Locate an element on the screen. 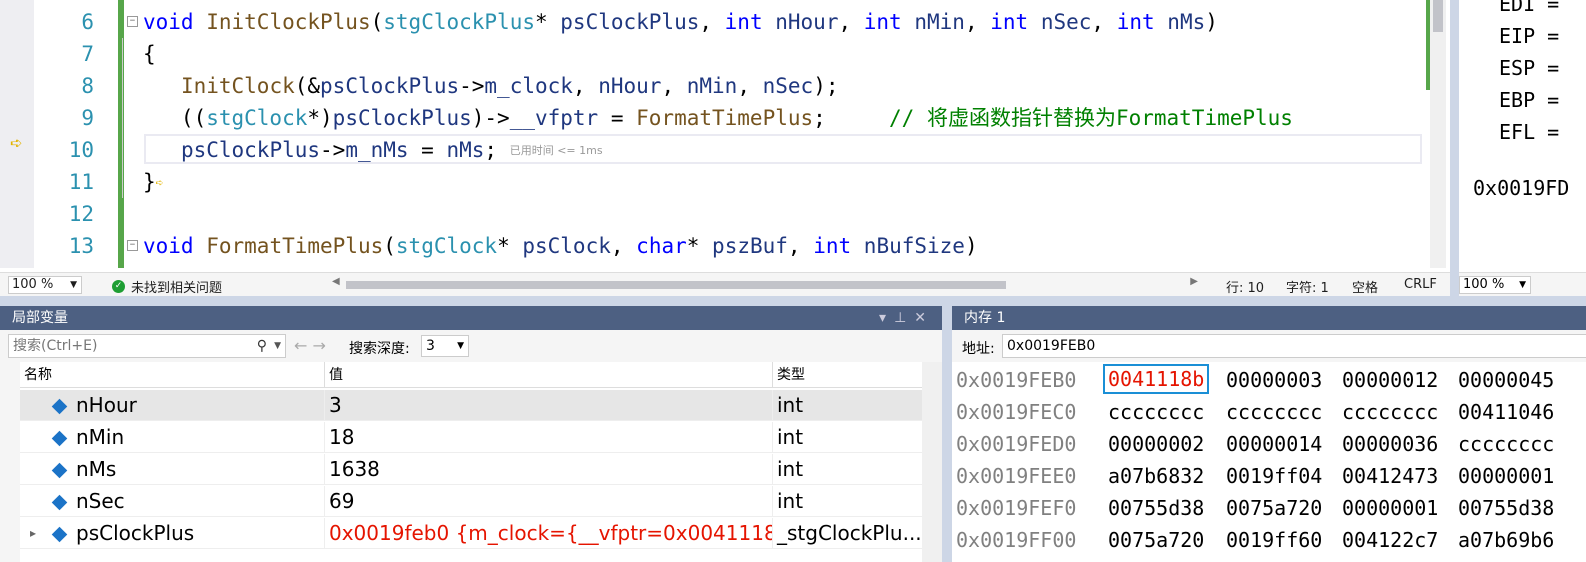 The image size is (1586, 562). code-token: psClock is located at coordinates (566, 246).